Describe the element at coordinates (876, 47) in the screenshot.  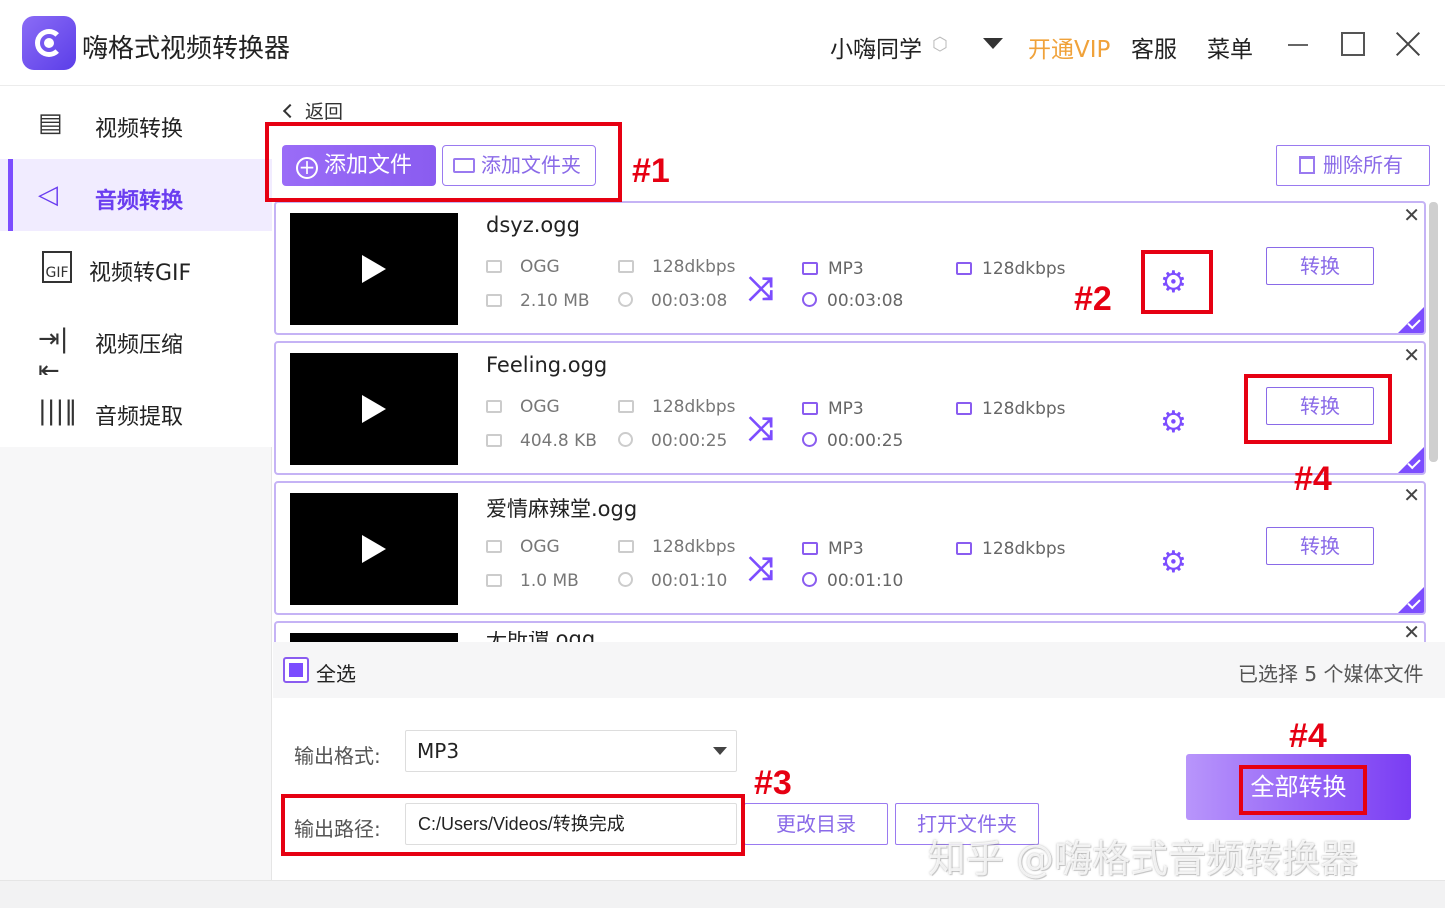
I see `user-name: 小嗨同学` at that location.